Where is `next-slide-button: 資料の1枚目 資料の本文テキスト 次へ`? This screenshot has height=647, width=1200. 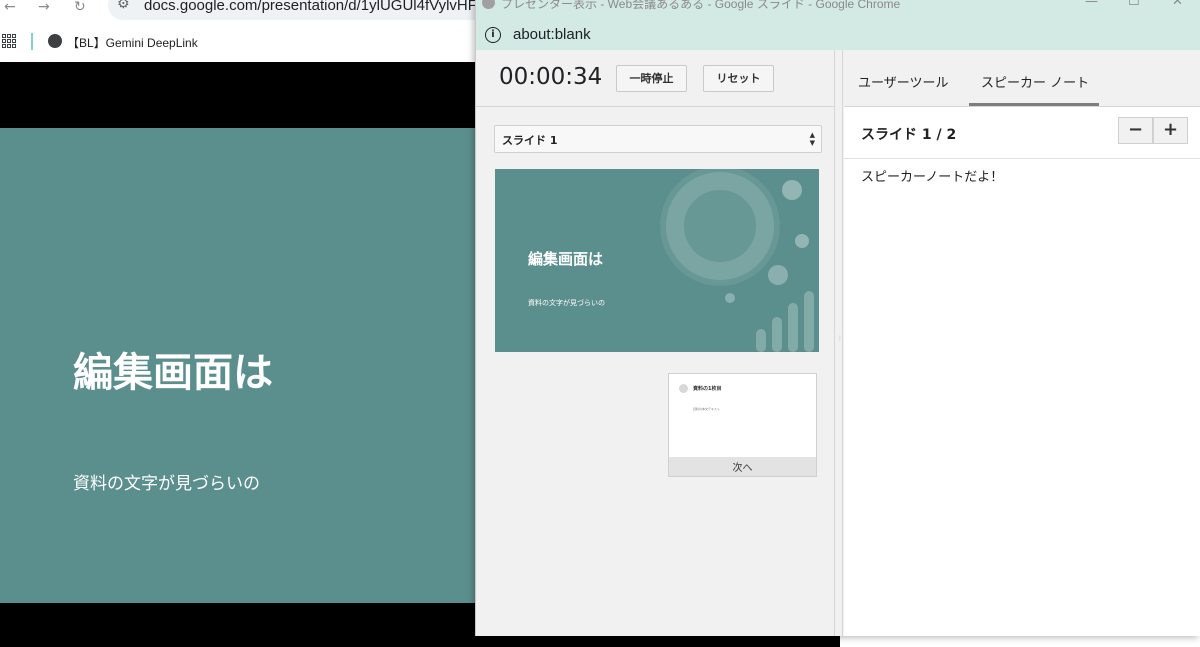 next-slide-button: 資料の1枚目 資料の本文テキスト 次へ is located at coordinates (742, 425).